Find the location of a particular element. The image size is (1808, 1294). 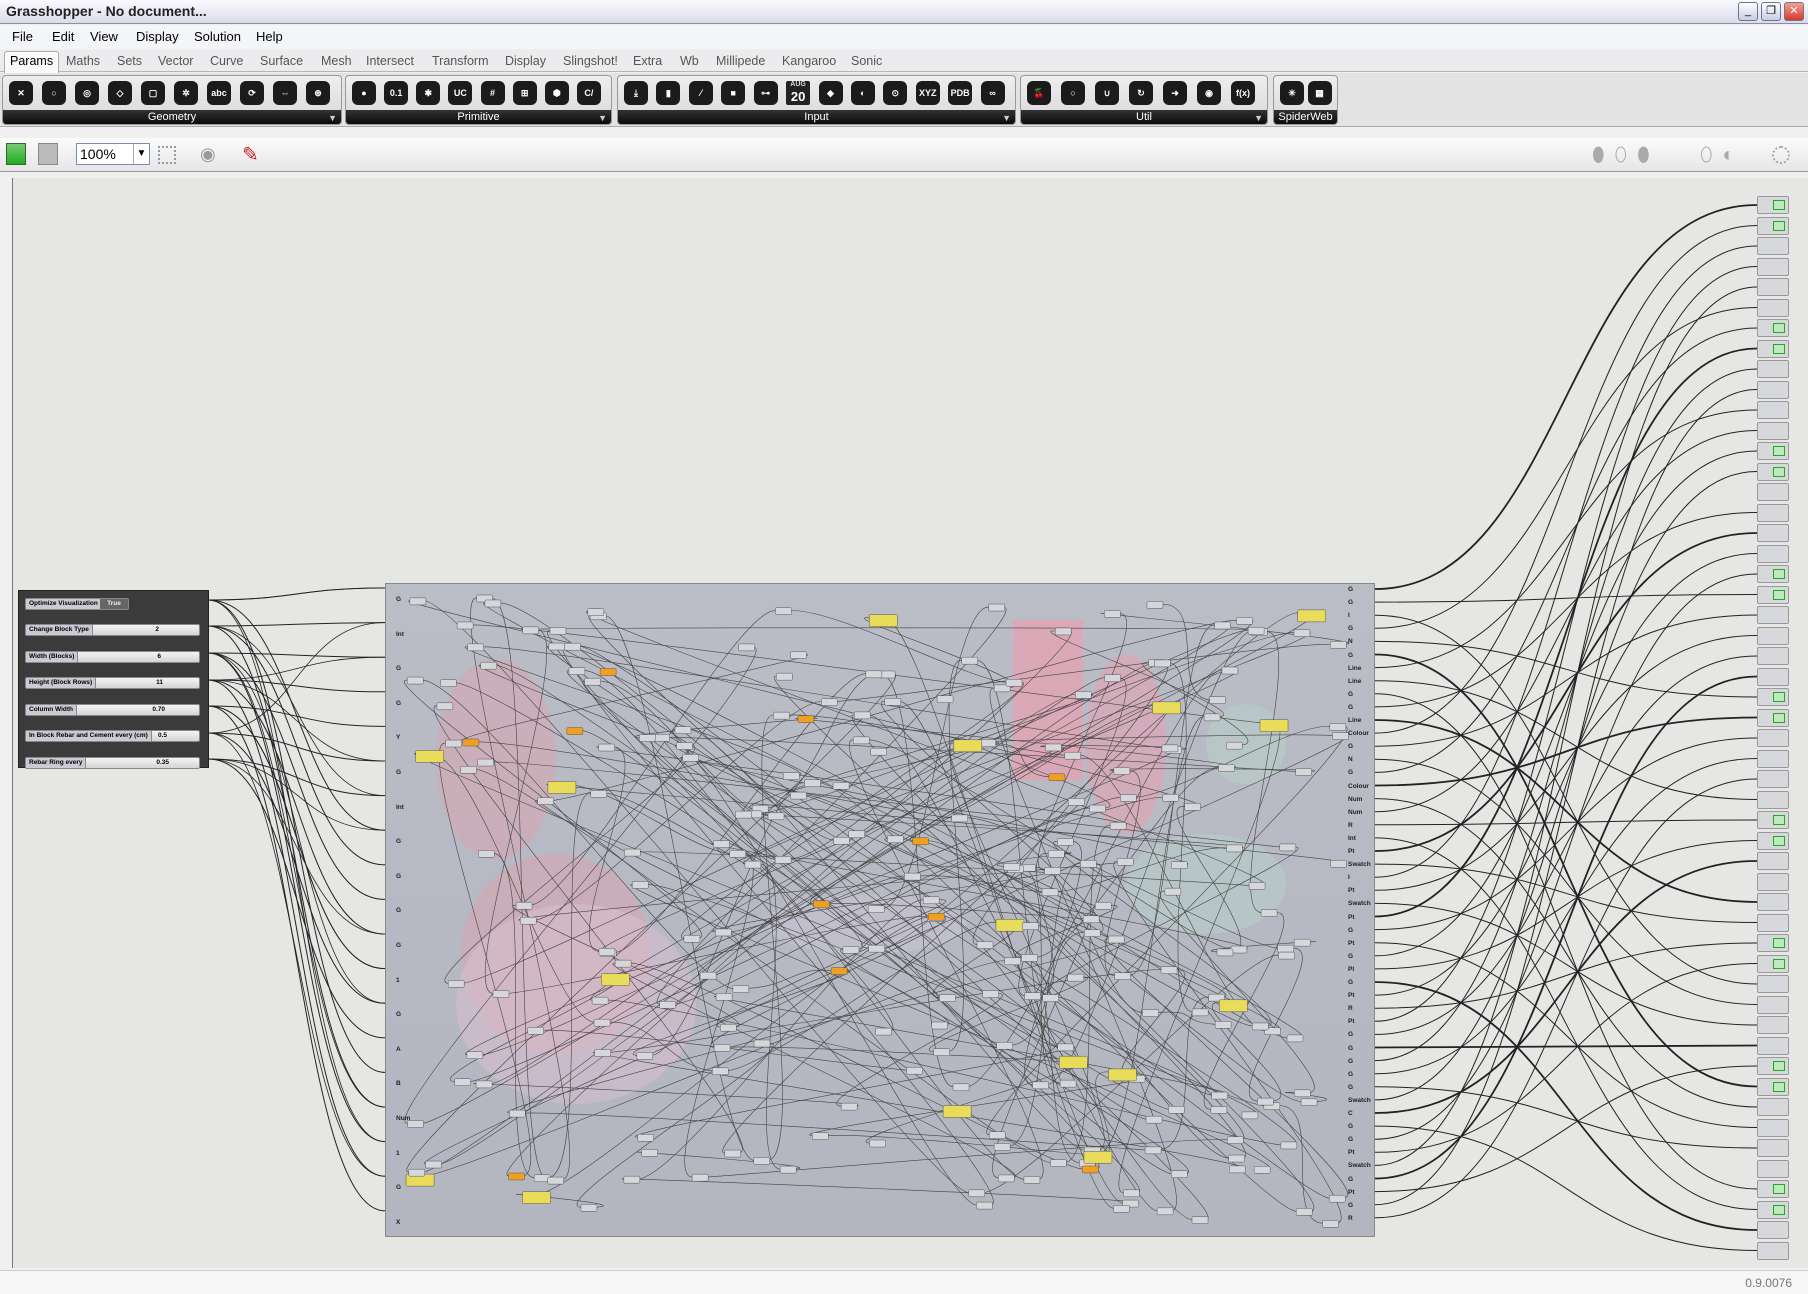

cluster-input-pin: Num is located at coordinates (403, 1118).